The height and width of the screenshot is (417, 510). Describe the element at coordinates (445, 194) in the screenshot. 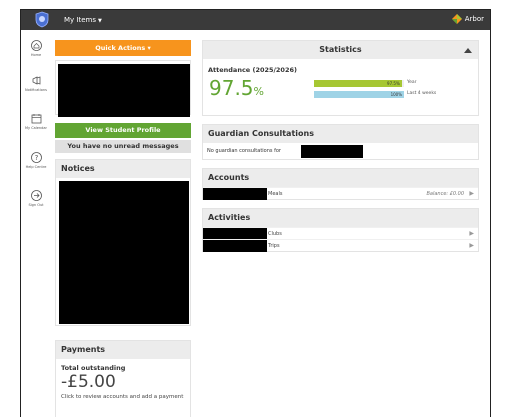

I see `account-balance: Balance: £0.00` at that location.